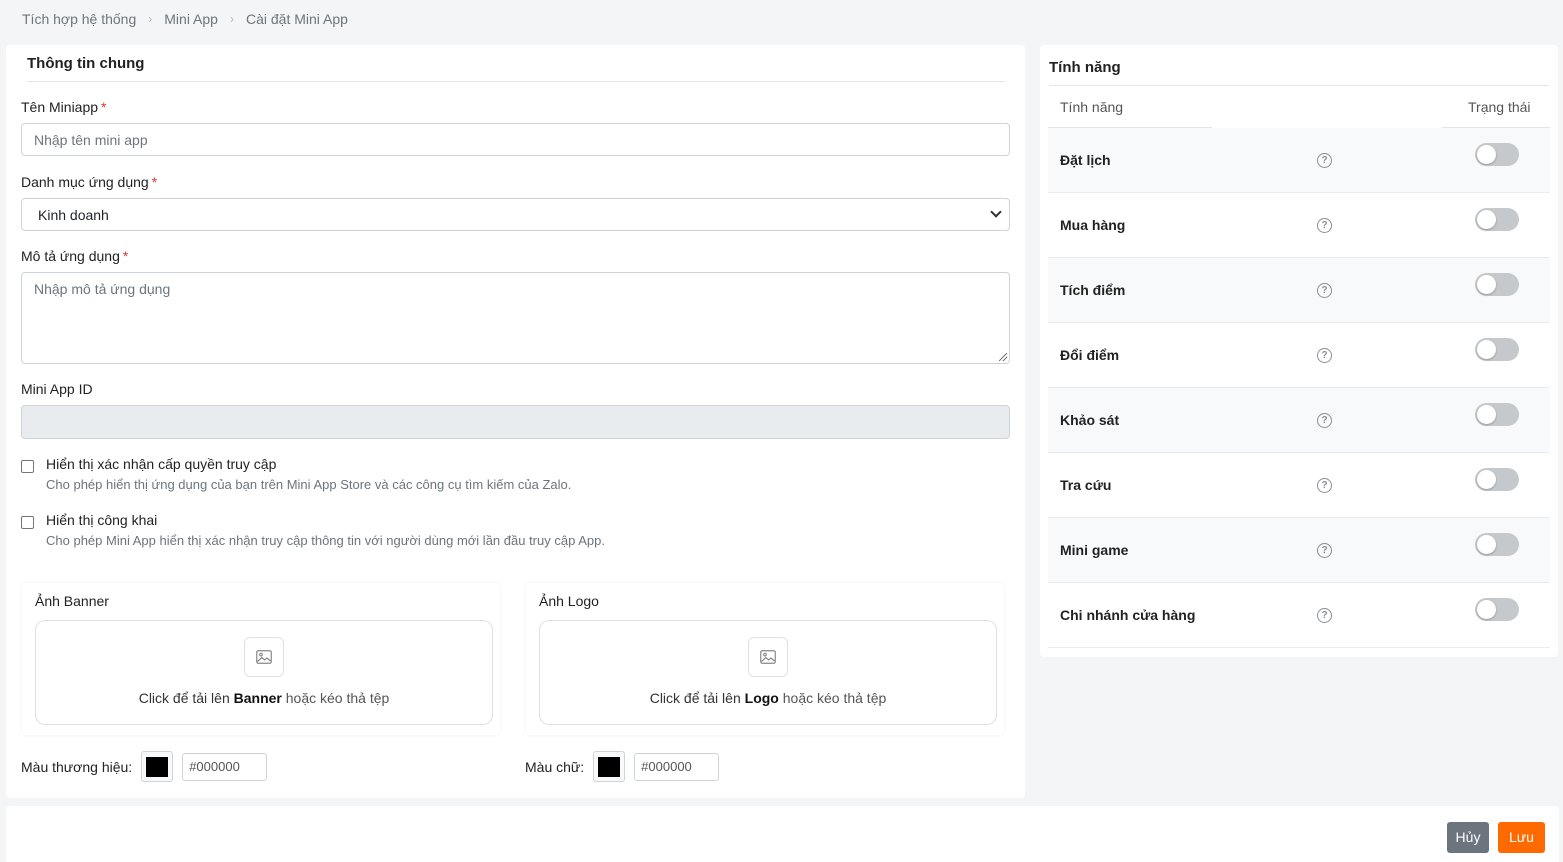  I want to click on feature-row: Mua hàng ?, so click(1299, 225).